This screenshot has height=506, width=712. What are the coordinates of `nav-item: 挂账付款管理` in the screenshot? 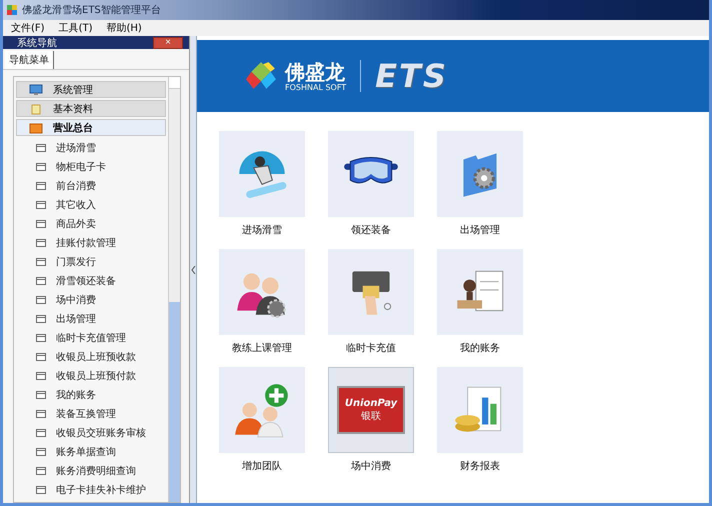 It's located at (91, 242).